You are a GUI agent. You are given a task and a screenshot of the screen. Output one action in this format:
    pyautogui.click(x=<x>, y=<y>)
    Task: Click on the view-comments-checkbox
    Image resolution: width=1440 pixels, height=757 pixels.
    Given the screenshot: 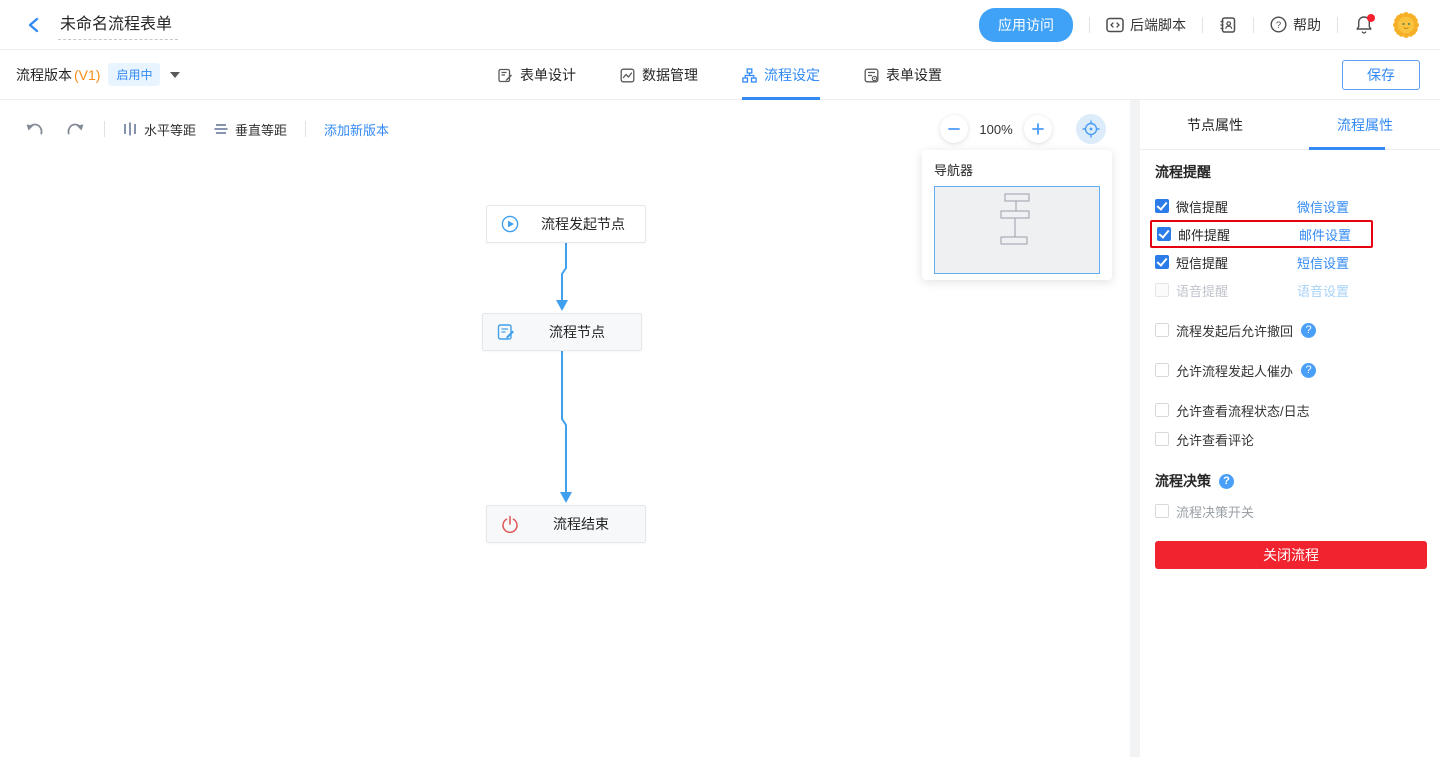 What is the action you would take?
    pyautogui.click(x=1162, y=439)
    